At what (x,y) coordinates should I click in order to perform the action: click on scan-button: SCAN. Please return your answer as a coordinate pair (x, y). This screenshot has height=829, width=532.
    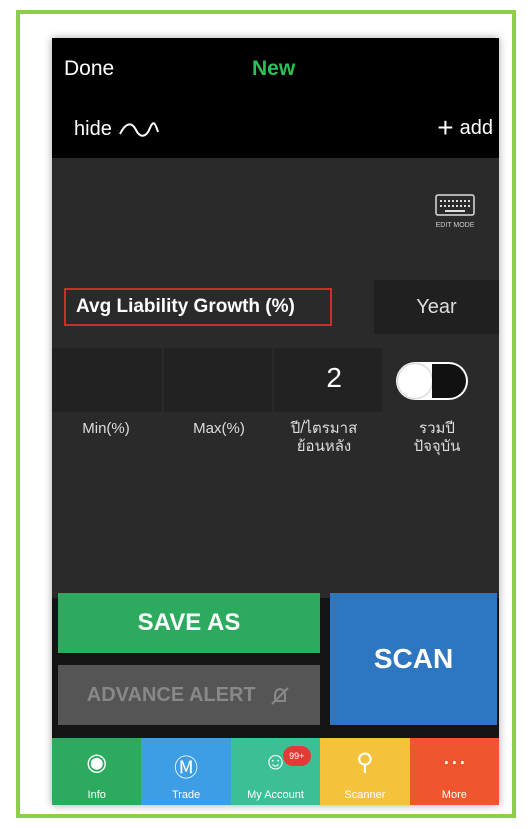
    Looking at the image, I should click on (413, 659).